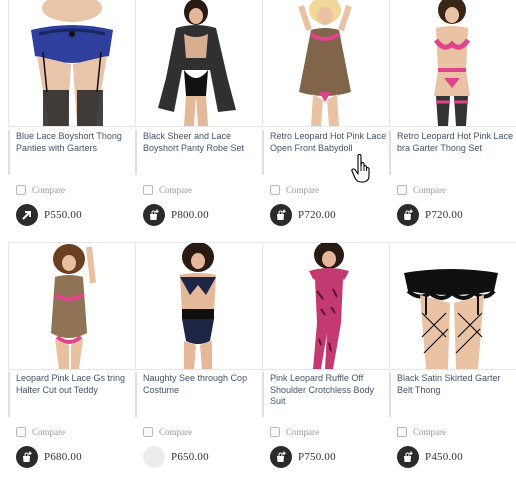  What do you see at coordinates (27, 215) in the screenshot?
I see `arrow-up-right-icon` at bounding box center [27, 215].